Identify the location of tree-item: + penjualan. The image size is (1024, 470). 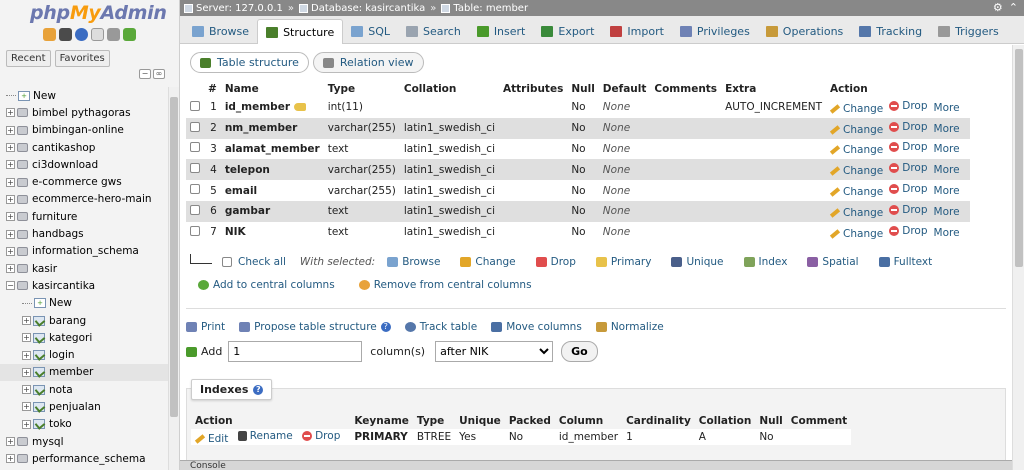
(84, 406).